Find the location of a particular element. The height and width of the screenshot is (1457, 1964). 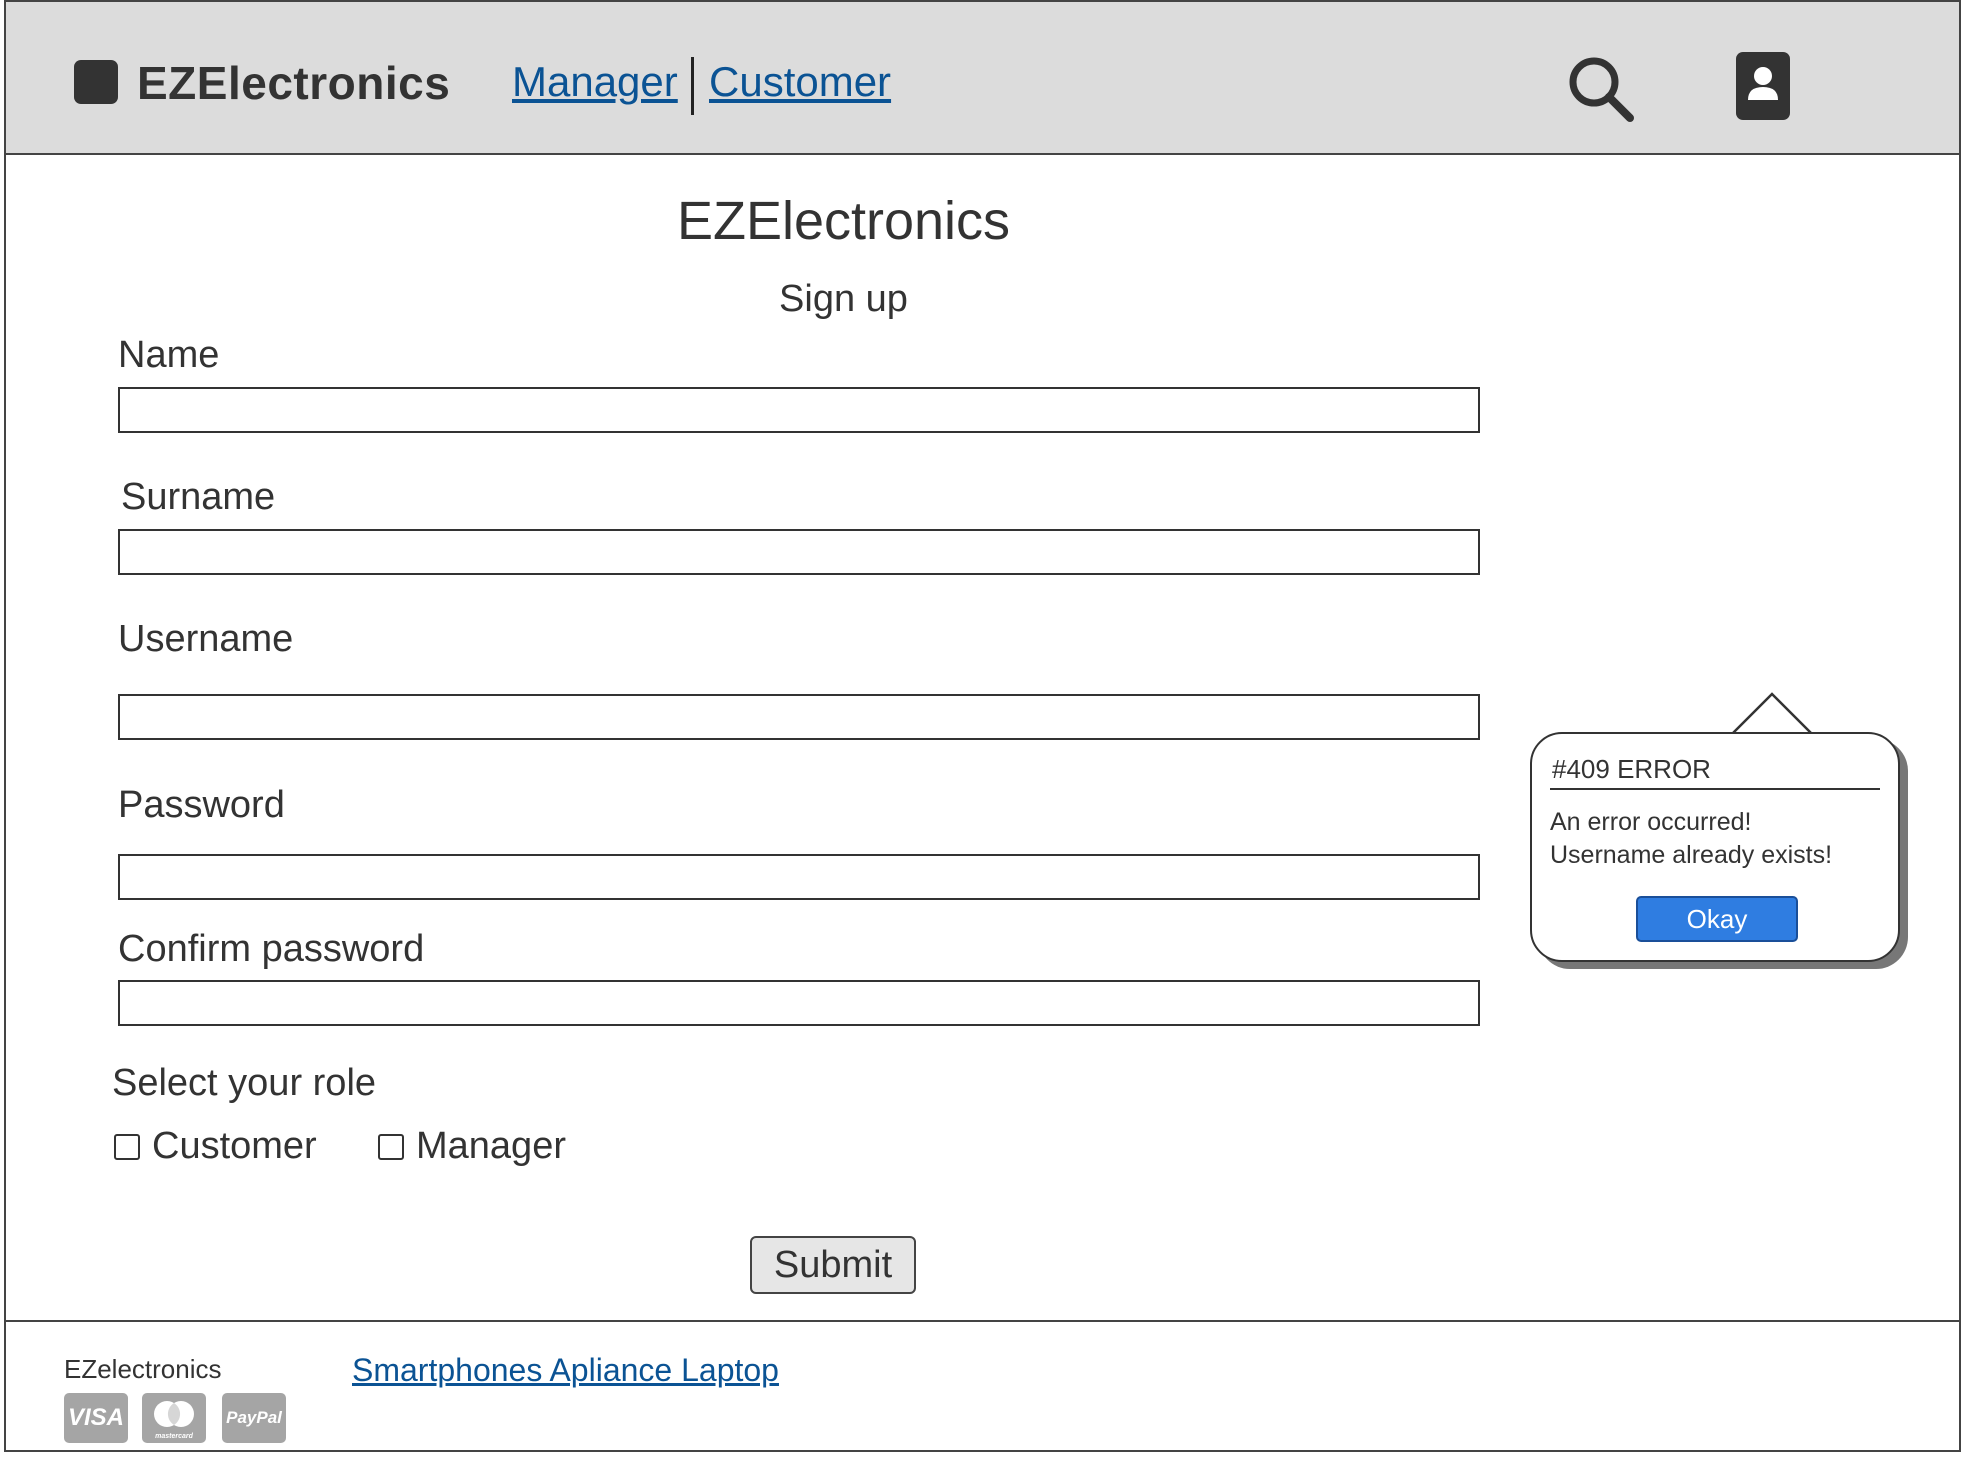

nav-separator is located at coordinates (692, 86).